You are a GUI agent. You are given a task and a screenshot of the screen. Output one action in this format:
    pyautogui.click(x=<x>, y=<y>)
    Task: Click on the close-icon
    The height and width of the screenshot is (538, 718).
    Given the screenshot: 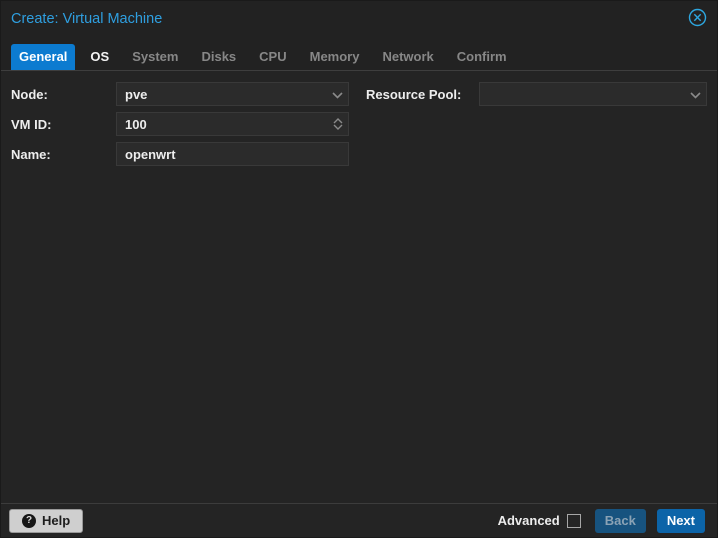 What is the action you would take?
    pyautogui.click(x=697, y=19)
    